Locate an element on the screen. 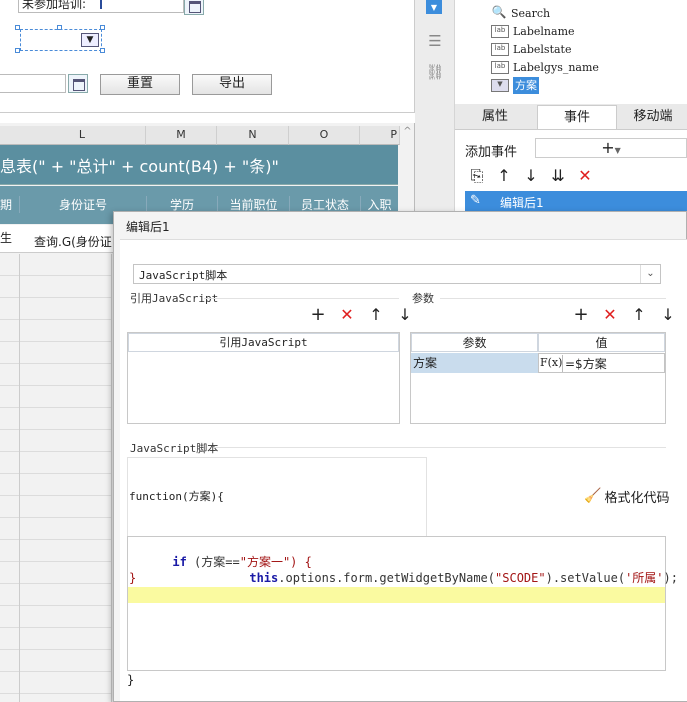 The height and width of the screenshot is (702, 687). add-event-label: 添加事件 is located at coordinates (491, 152).